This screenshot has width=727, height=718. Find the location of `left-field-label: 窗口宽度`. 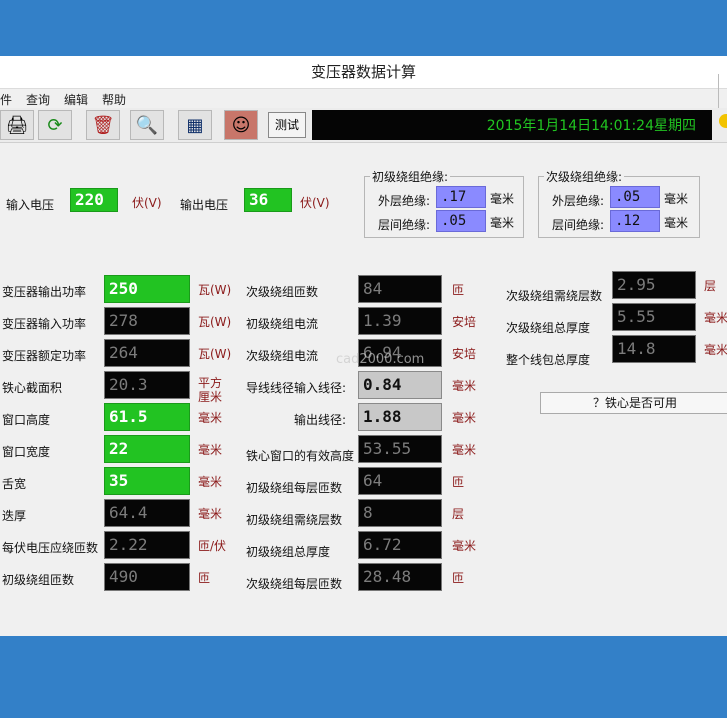

left-field-label: 窗口宽度 is located at coordinates (26, 452).